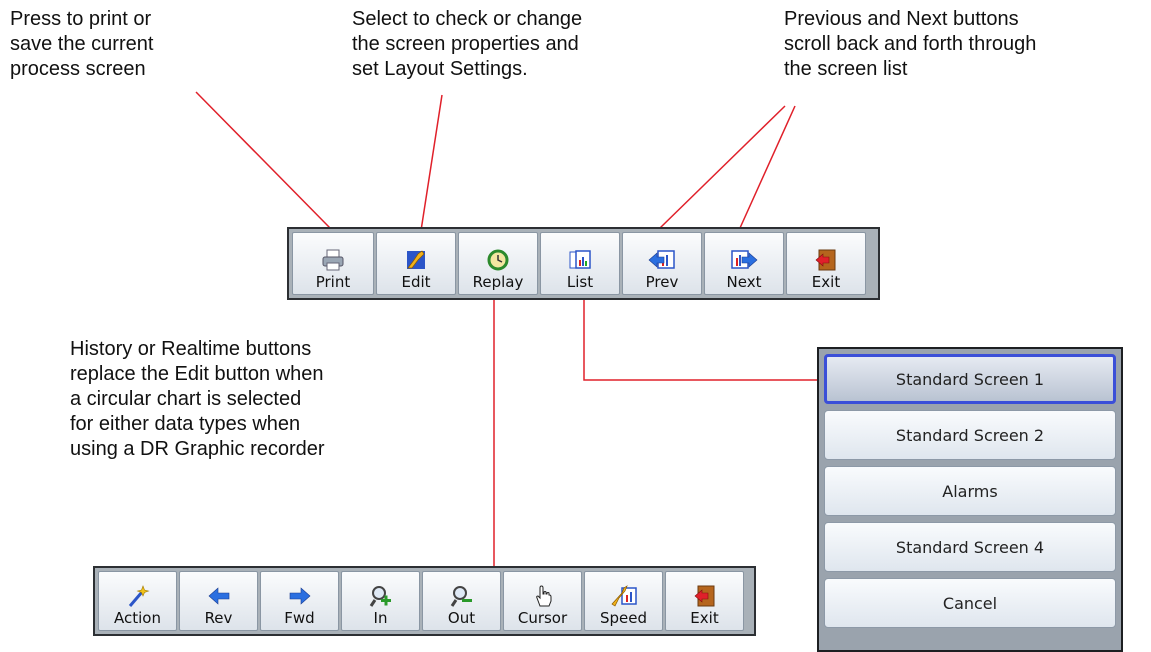 This screenshot has height=652, width=1151. What do you see at coordinates (138, 596) in the screenshot?
I see `wand-icon` at bounding box center [138, 596].